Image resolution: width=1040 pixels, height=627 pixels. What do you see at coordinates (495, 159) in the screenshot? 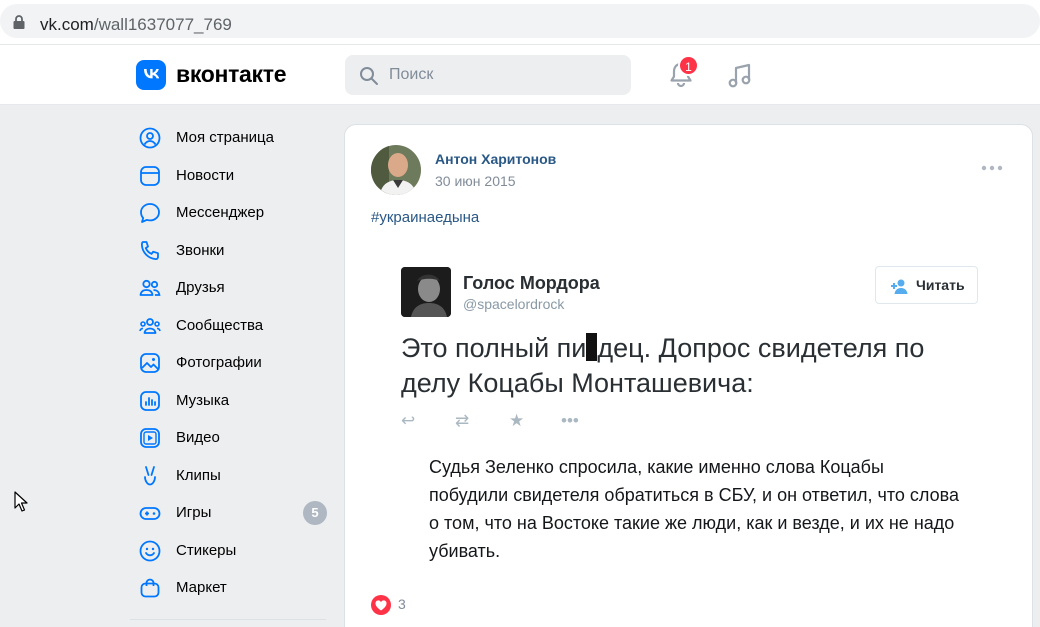
I see `post-author: Антон Харитонов` at bounding box center [495, 159].